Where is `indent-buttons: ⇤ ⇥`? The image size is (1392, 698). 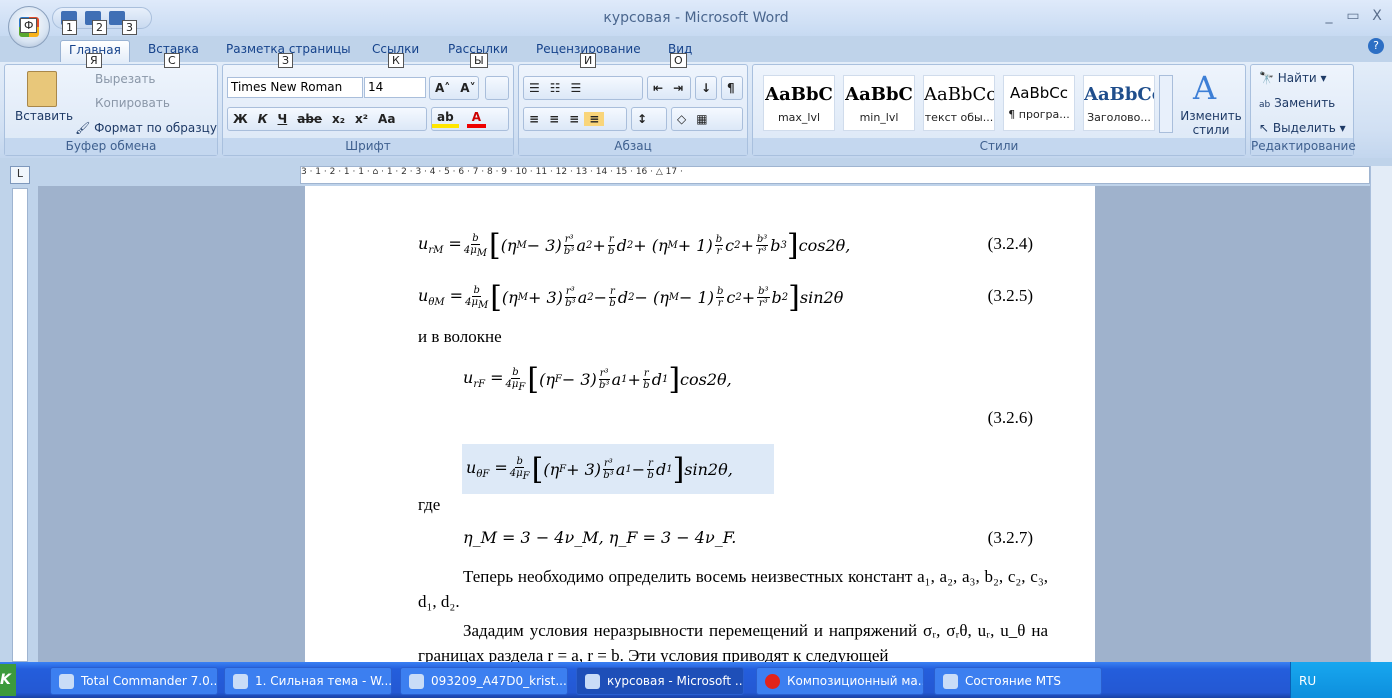
indent-buttons: ⇤ ⇥ is located at coordinates (669, 88).